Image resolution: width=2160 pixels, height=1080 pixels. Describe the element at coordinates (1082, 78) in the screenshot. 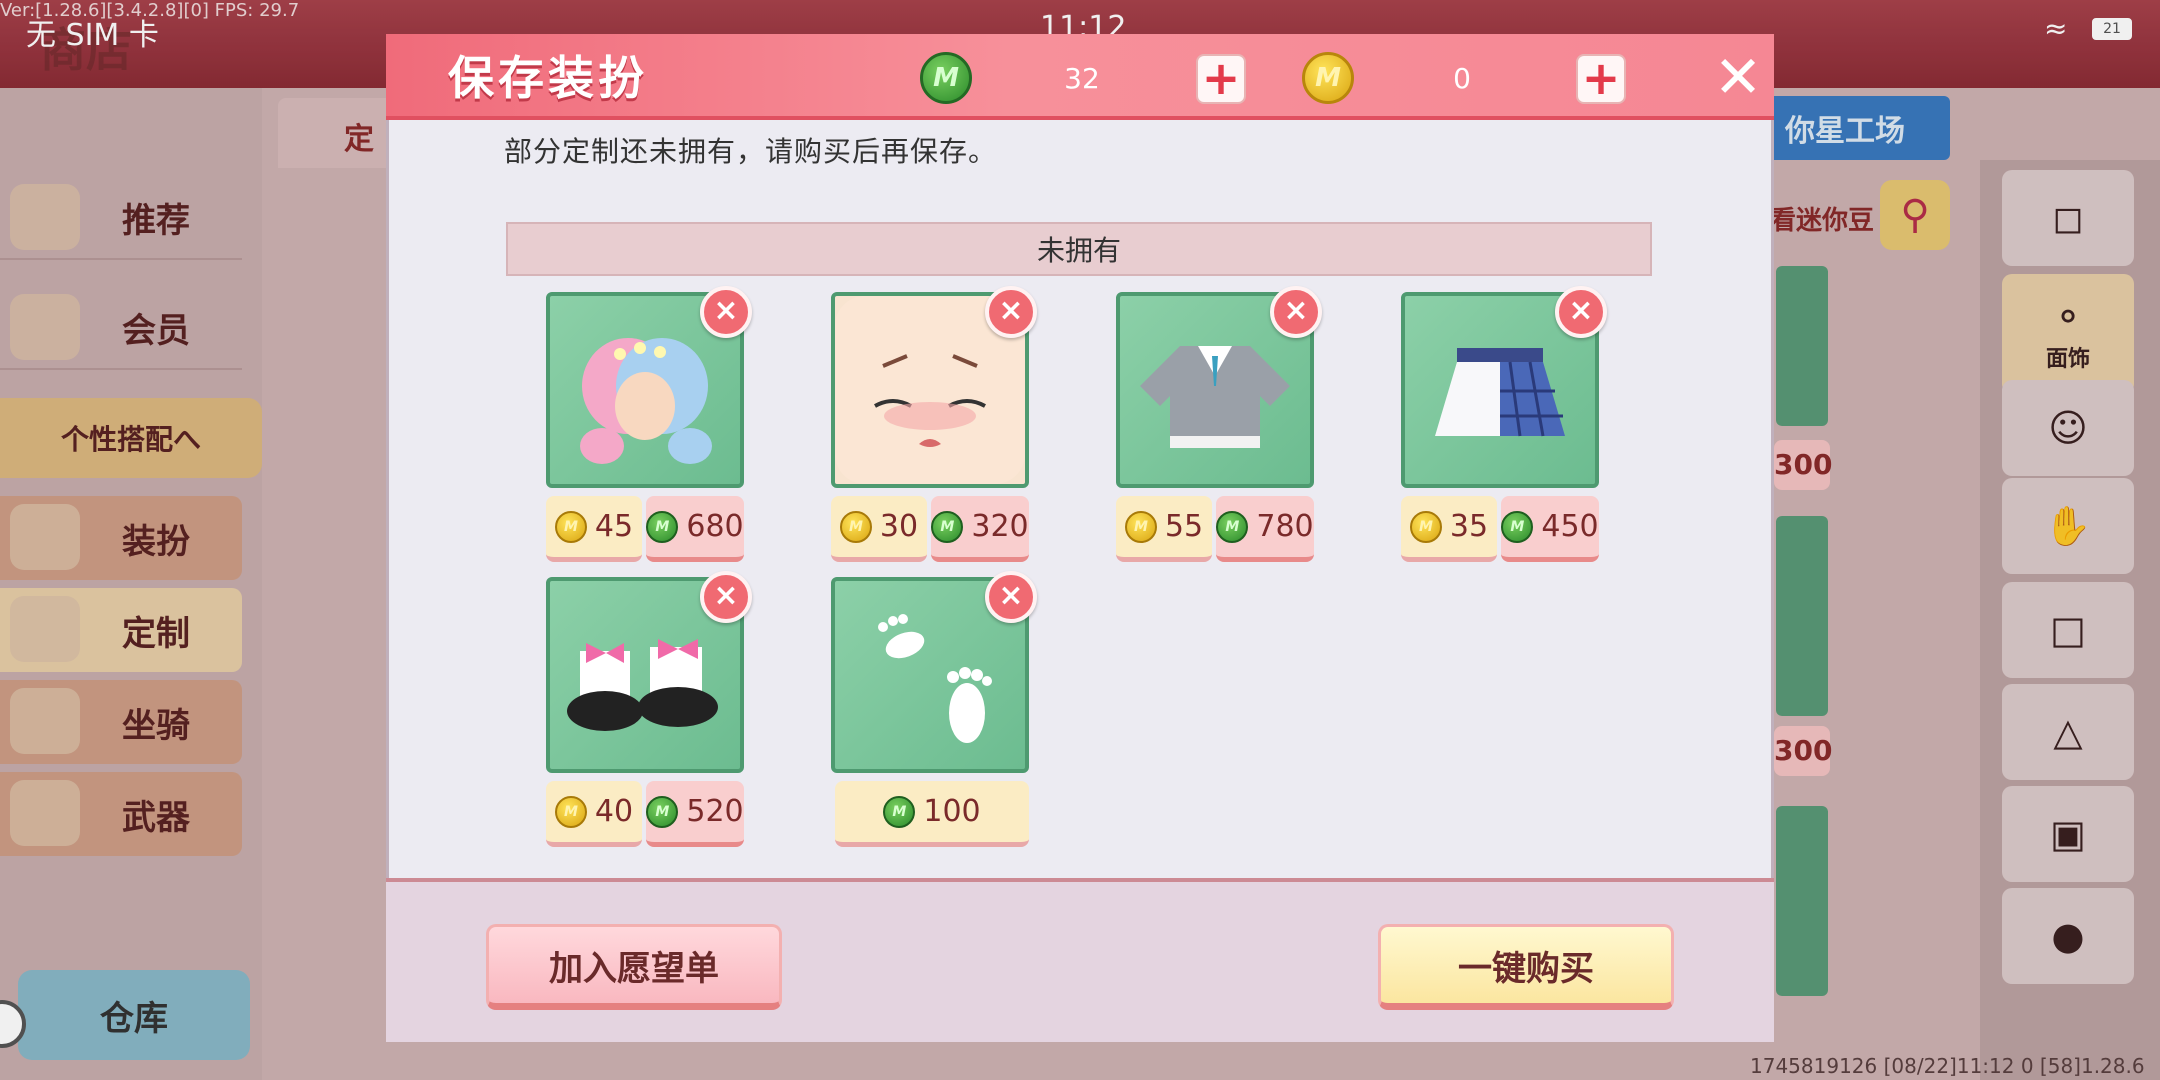

I see `gem-balance: 32` at that location.